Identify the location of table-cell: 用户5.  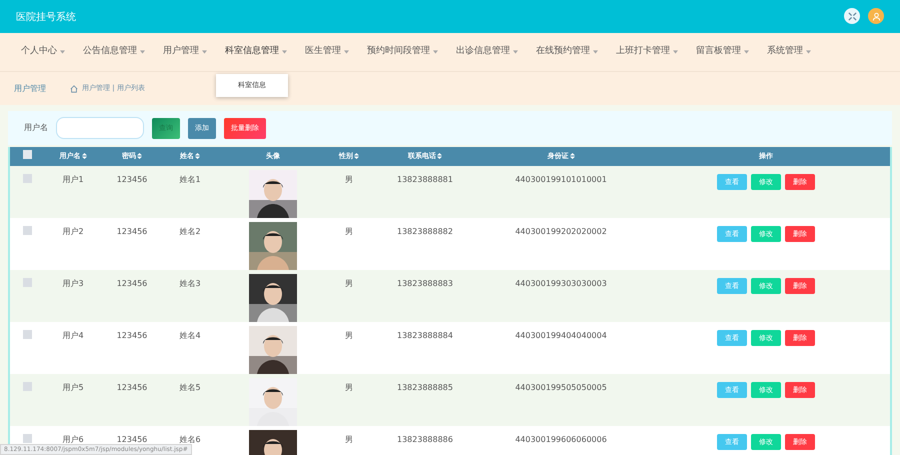
(73, 387).